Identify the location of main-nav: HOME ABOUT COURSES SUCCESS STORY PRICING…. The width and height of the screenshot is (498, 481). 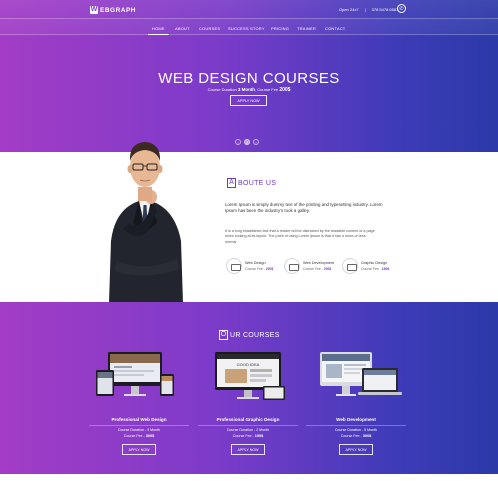
(249, 26).